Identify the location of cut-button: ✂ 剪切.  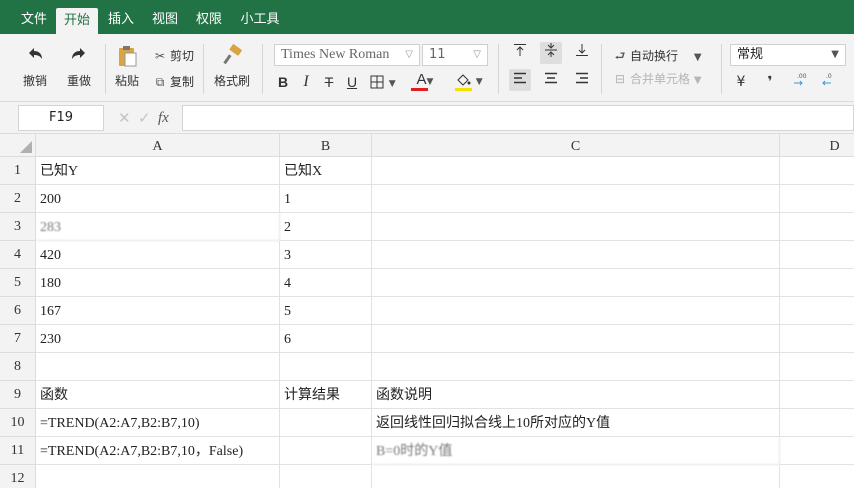
(173, 56).